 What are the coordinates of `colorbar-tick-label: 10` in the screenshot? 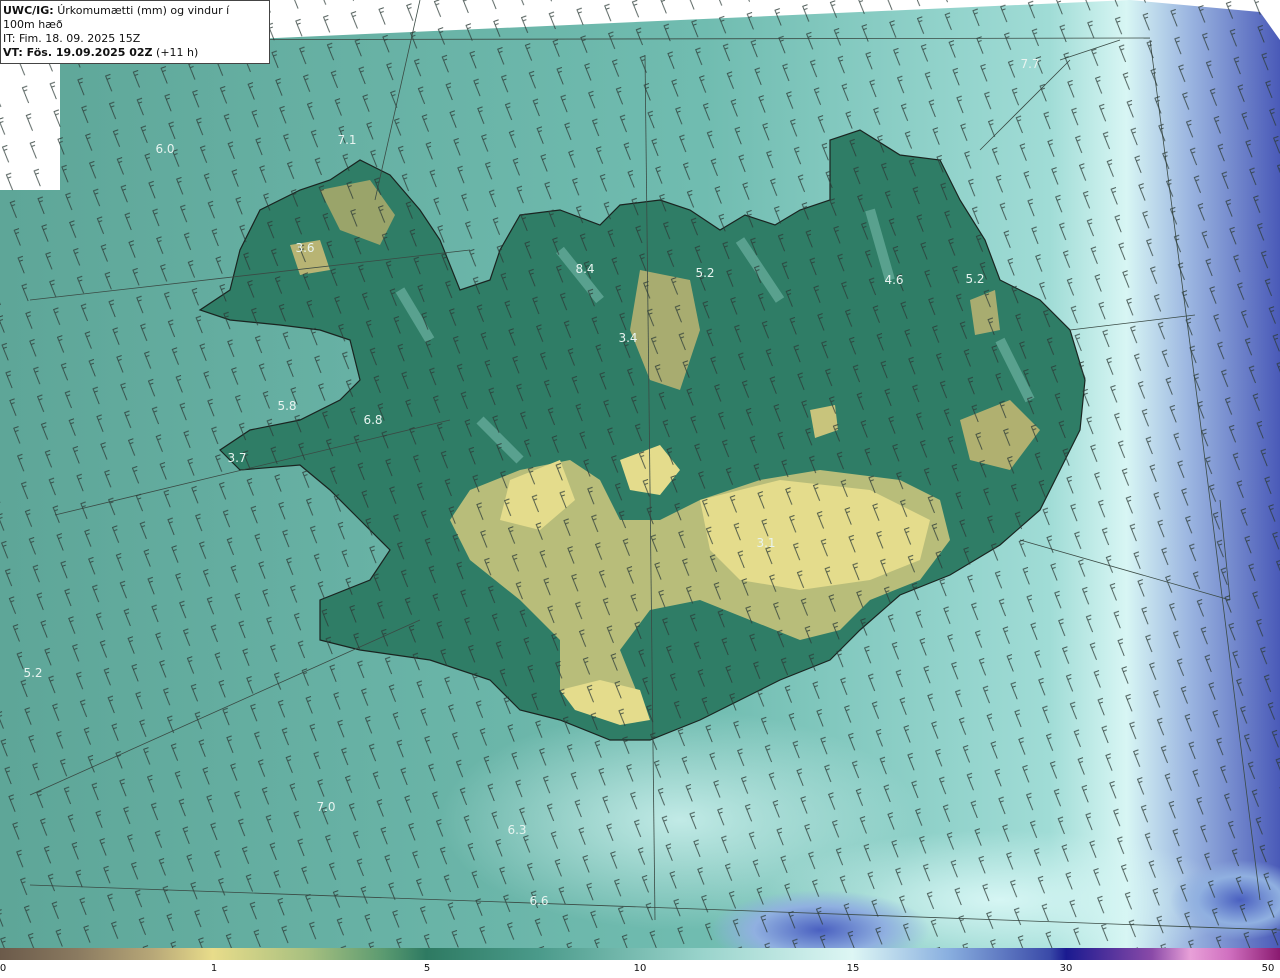 It's located at (640, 968).